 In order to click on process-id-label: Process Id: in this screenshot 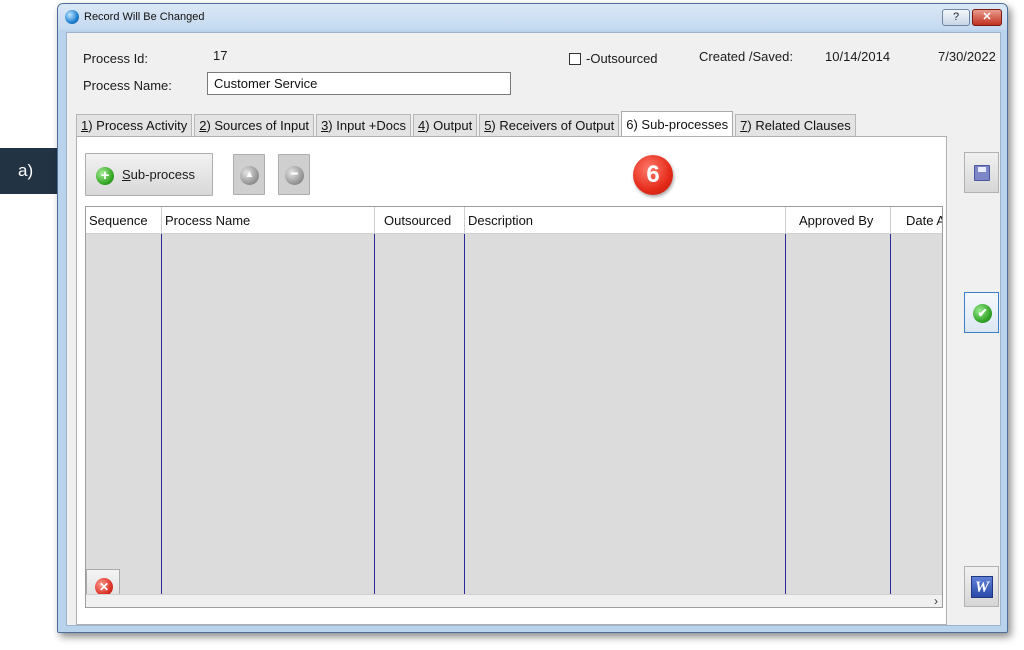, I will do `click(116, 58)`.